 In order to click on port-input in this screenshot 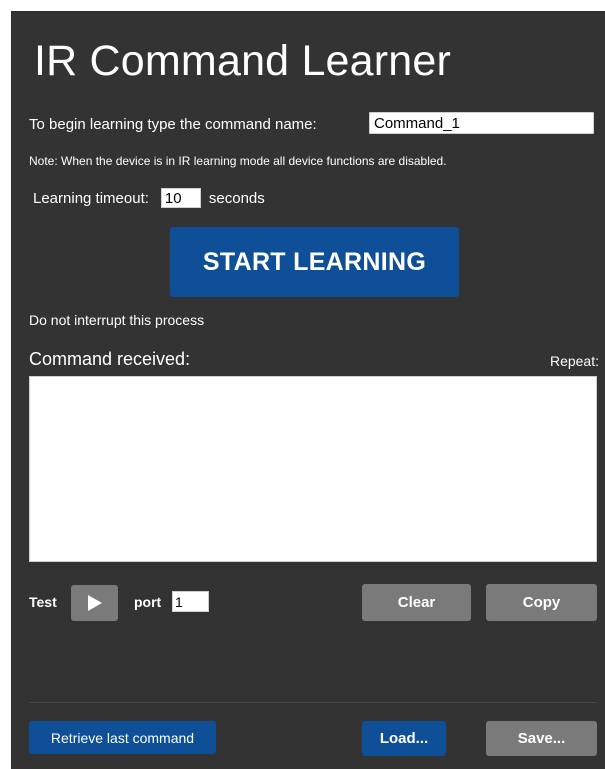, I will do `click(190, 601)`.